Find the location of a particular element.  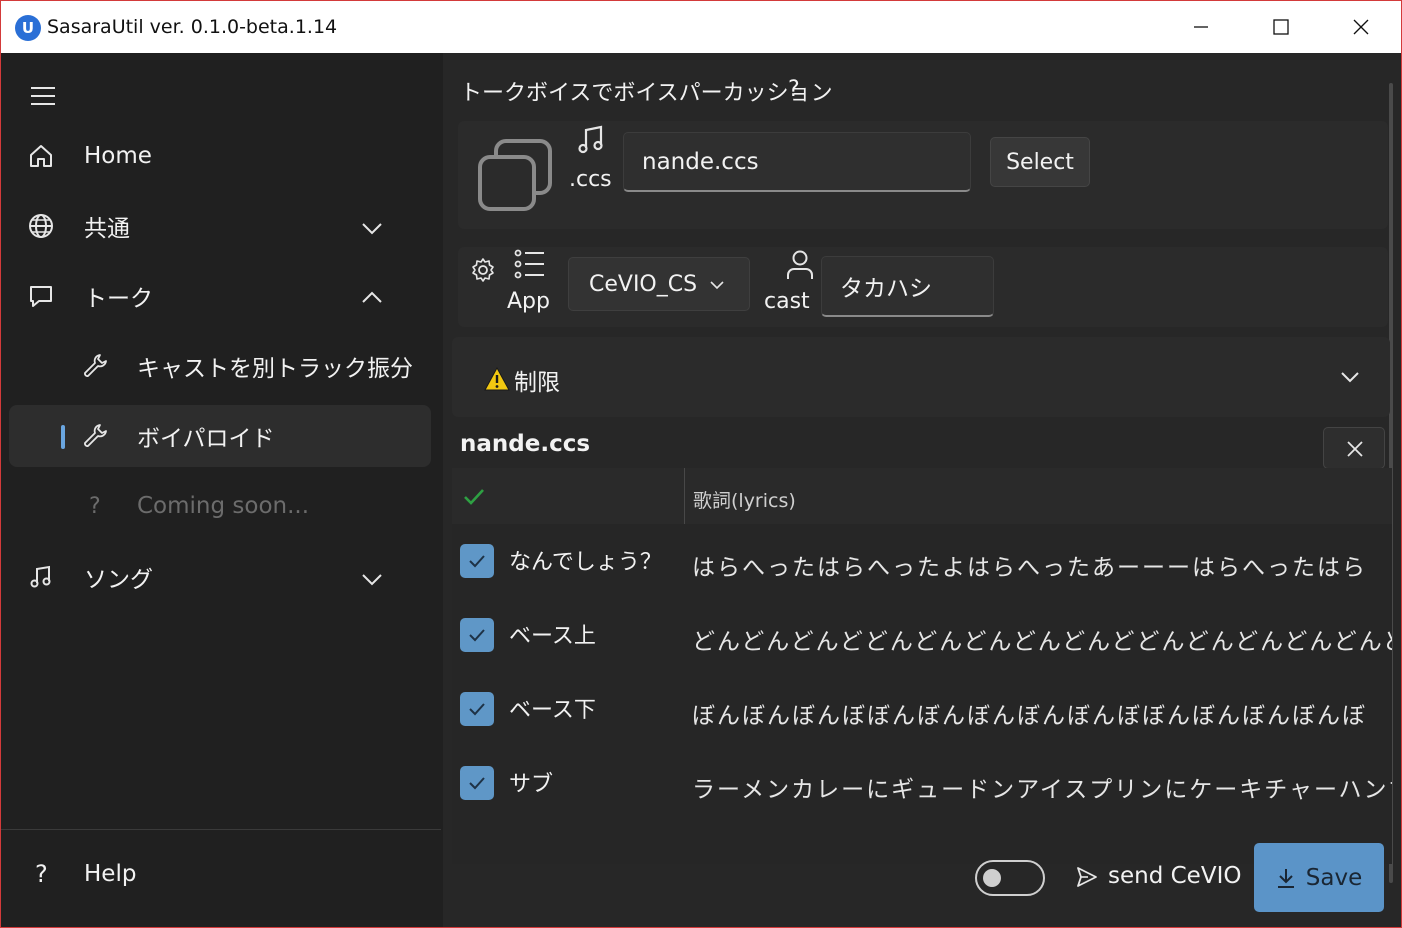

table-row: ベース上 どんどんどんどどんどんどんどんどんどどんどんどんどんどんど is located at coordinates (922, 635).